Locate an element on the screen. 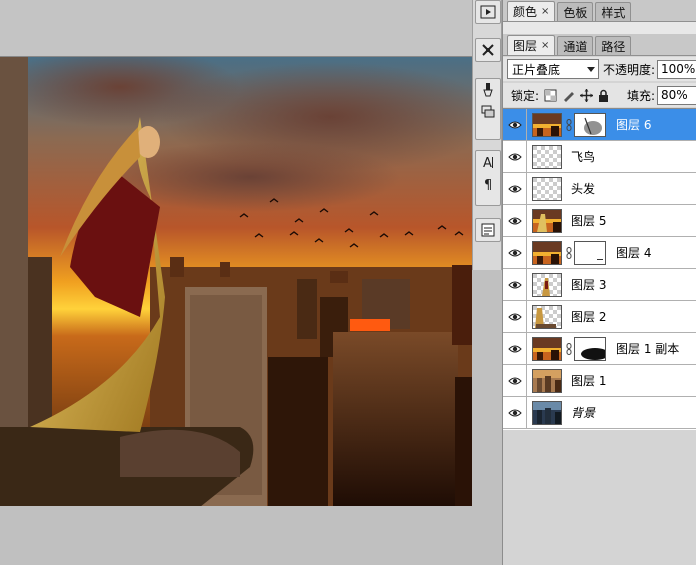 This screenshot has height=565, width=696. color-panel-tabs: 颜色 × 色板 样式 is located at coordinates (599, 11).